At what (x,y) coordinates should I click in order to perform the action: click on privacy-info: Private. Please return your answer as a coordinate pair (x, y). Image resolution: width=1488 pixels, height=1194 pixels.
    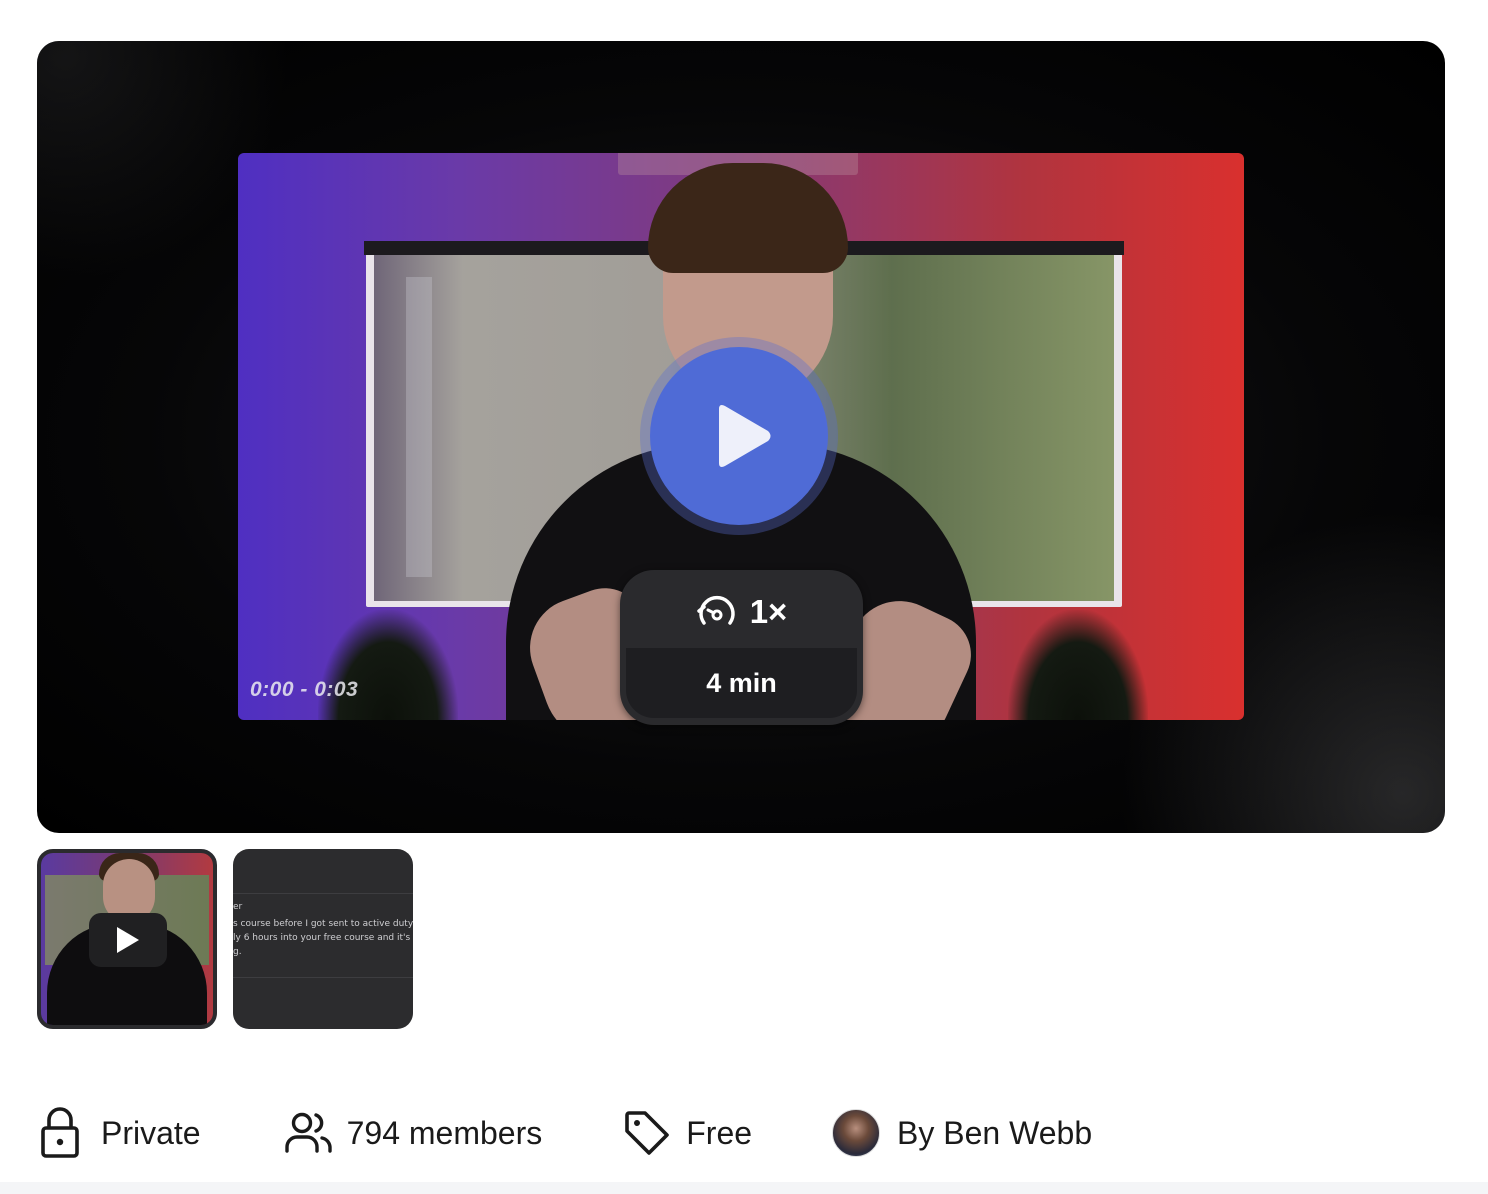
    Looking at the image, I should click on (119, 1133).